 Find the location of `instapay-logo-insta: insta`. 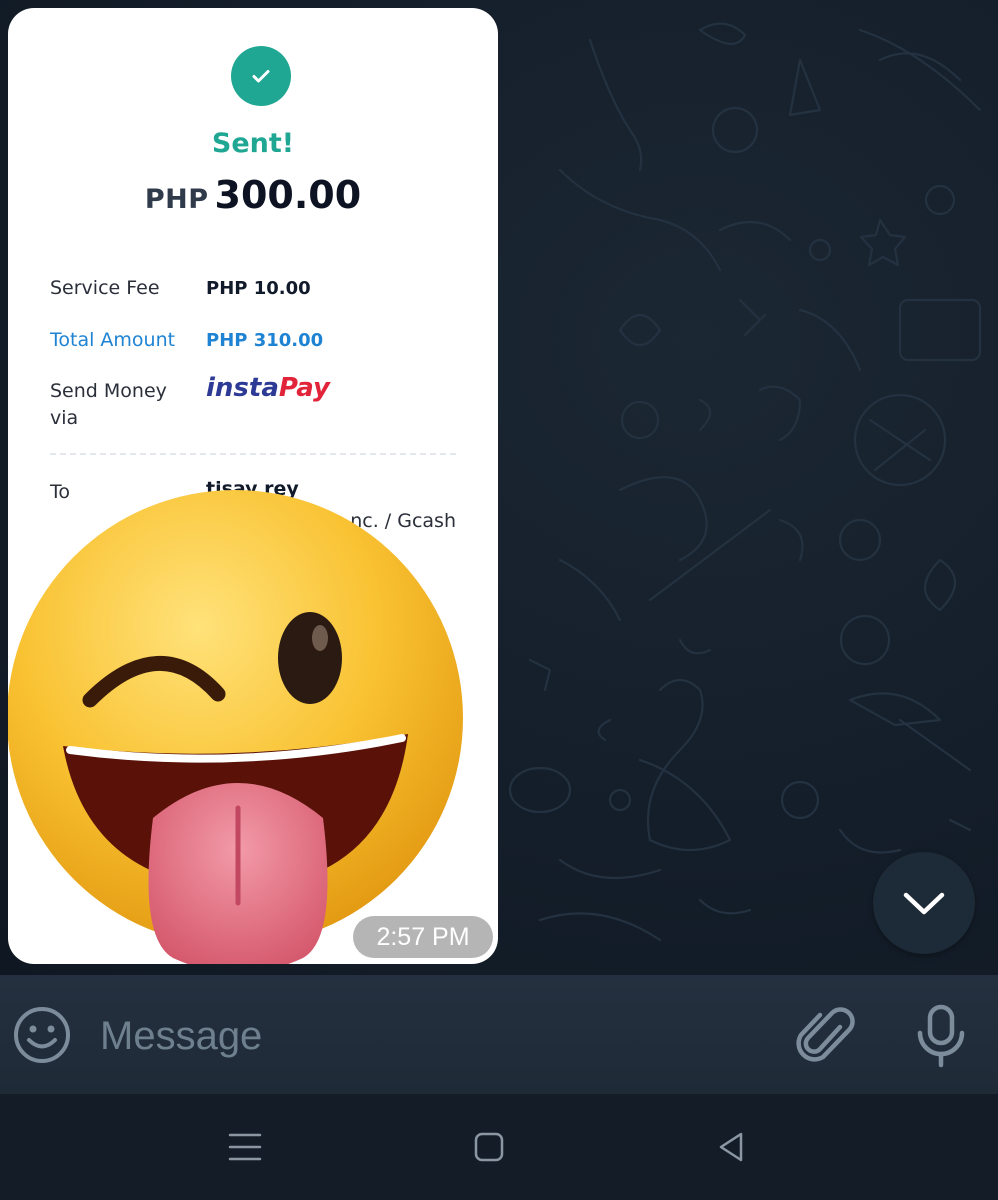

instapay-logo-insta: insta is located at coordinates (242, 388).